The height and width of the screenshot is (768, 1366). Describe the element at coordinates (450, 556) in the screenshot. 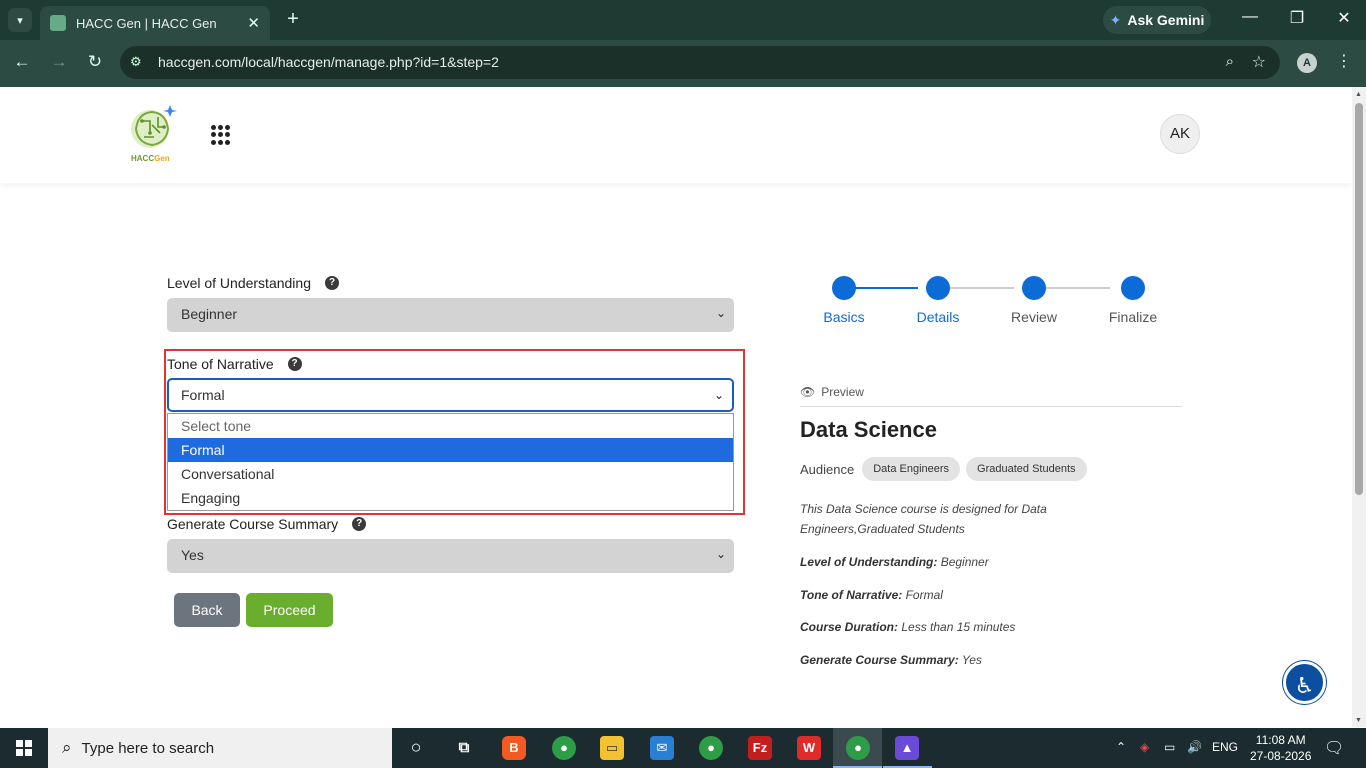

I see `summary-select: Yes ⌄` at that location.